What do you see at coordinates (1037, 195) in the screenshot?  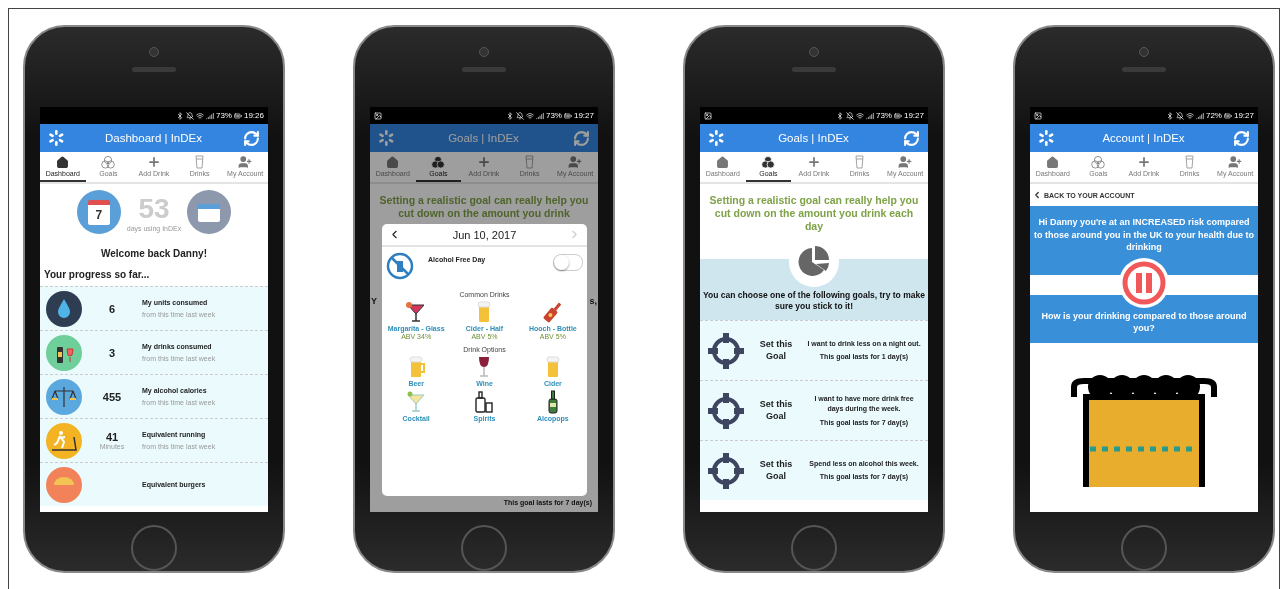 I see `chevron-left-icon` at bounding box center [1037, 195].